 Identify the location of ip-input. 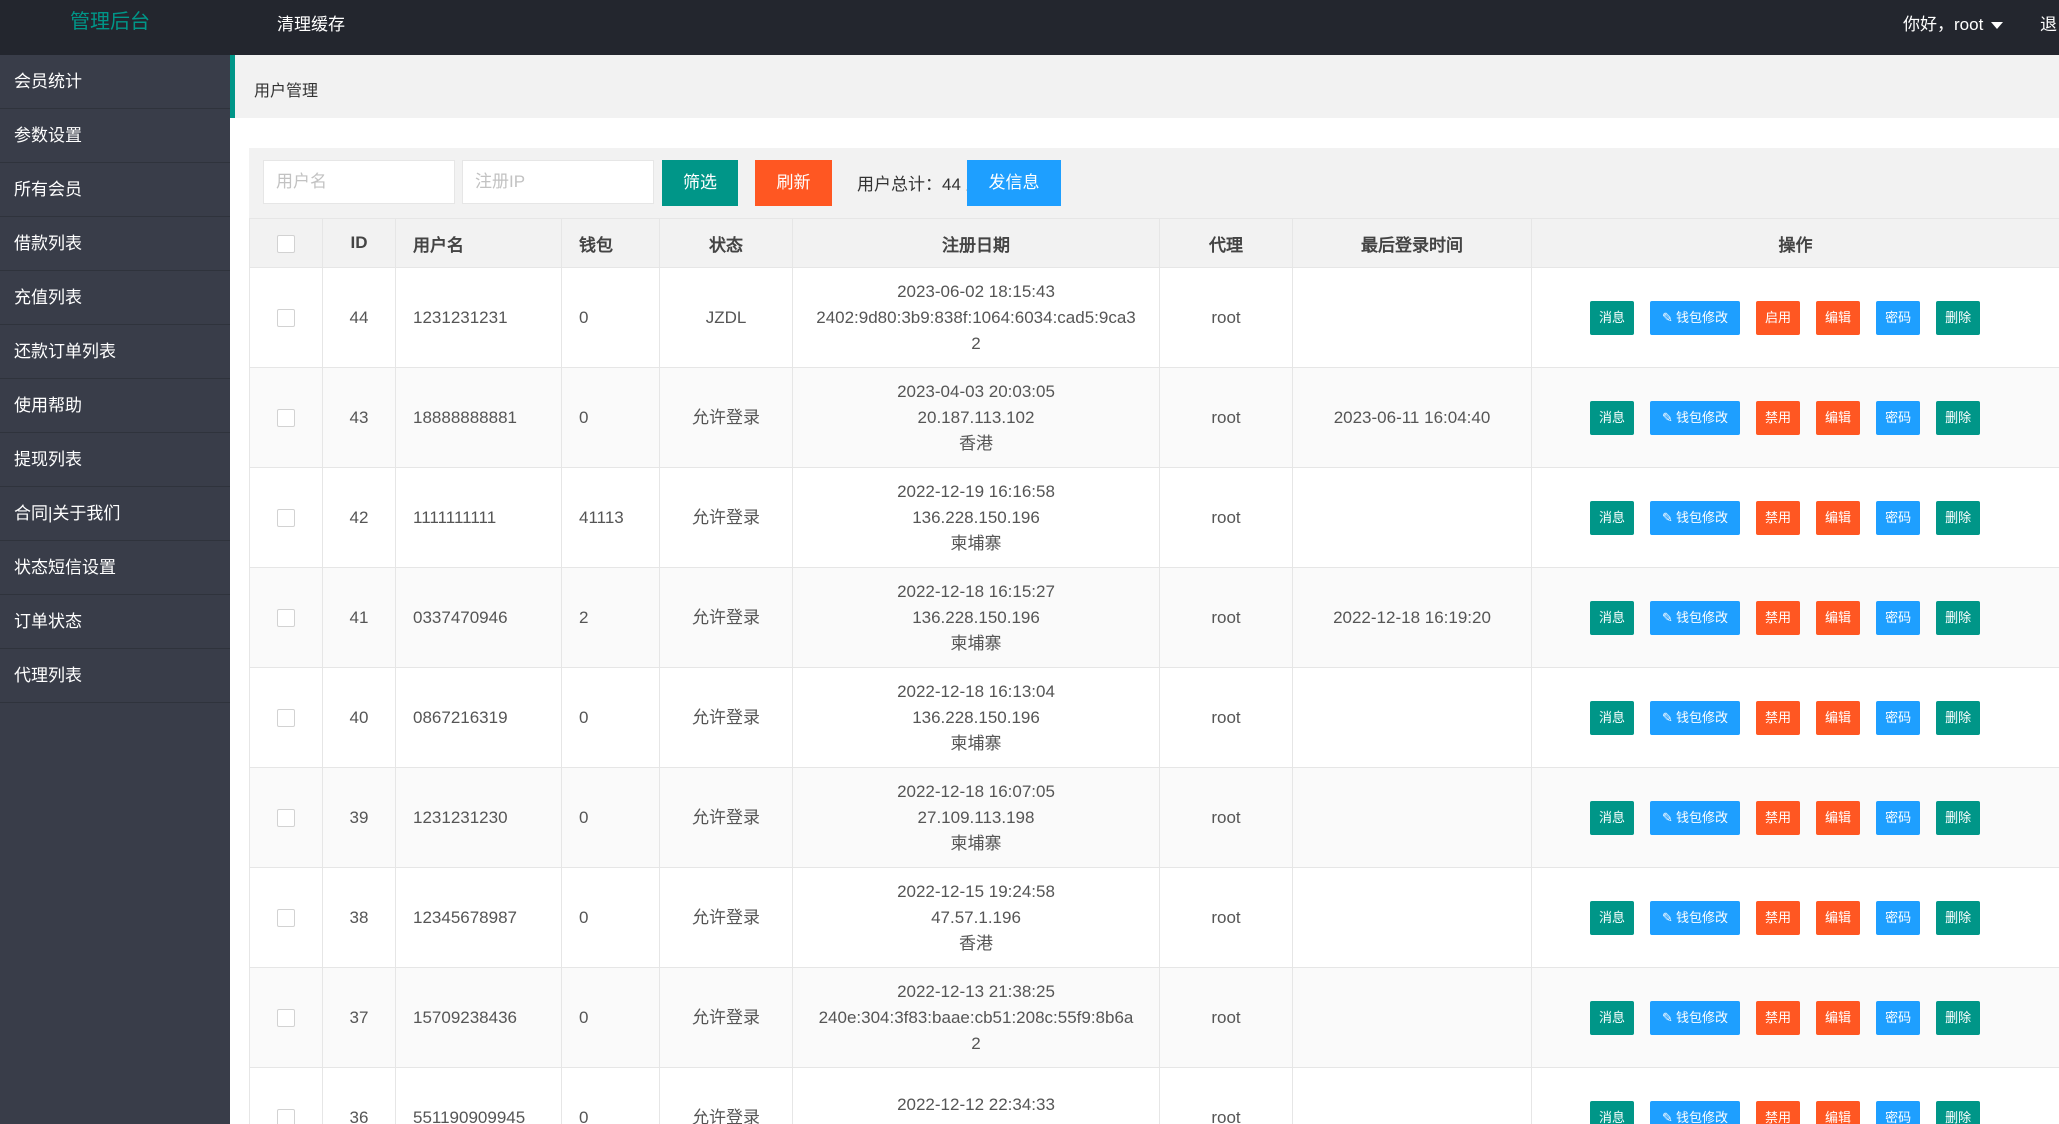
(558, 182).